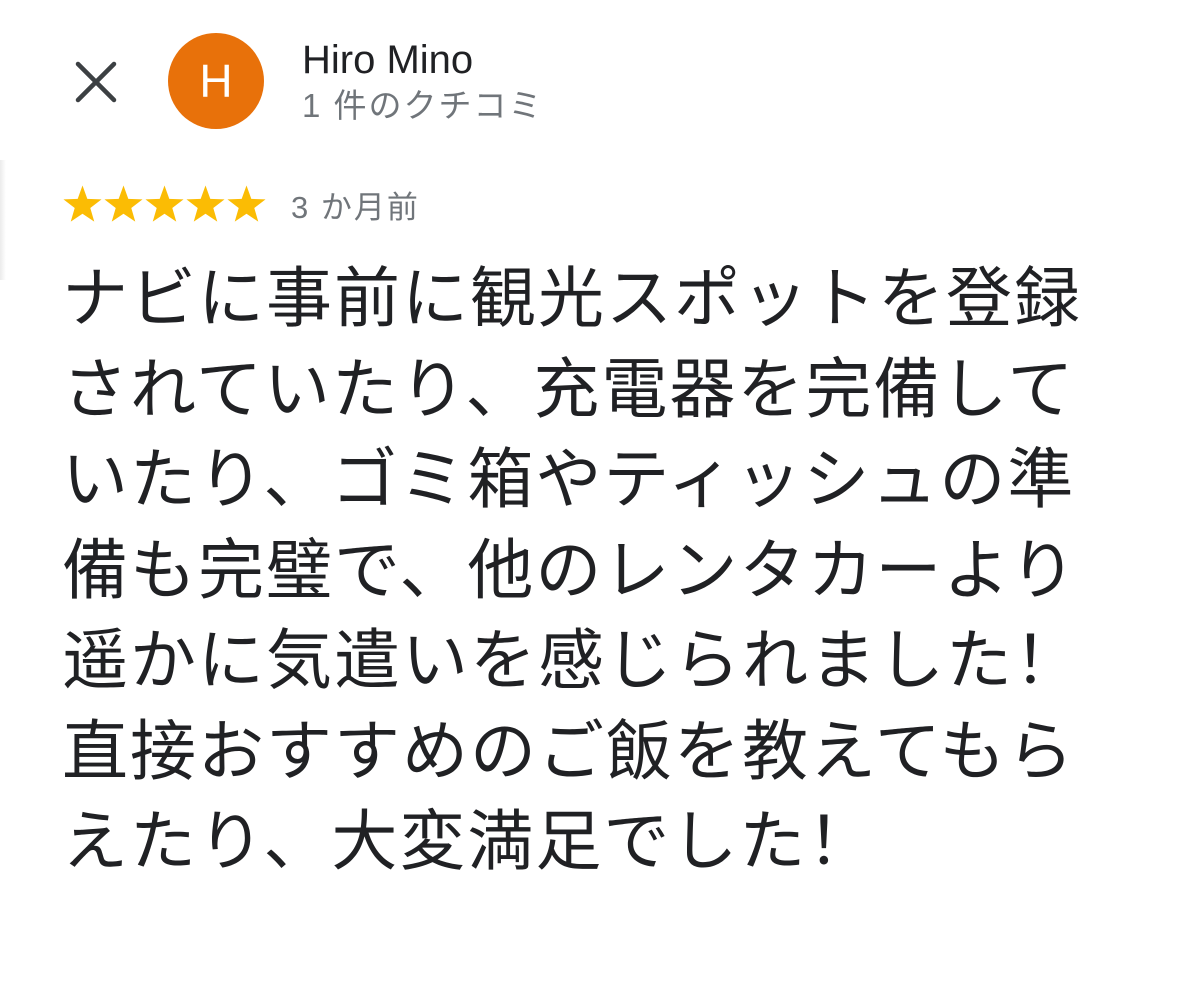 This screenshot has width=1179, height=1003. I want to click on reviewer-review-count: 1 件のクチコミ, so click(423, 105).